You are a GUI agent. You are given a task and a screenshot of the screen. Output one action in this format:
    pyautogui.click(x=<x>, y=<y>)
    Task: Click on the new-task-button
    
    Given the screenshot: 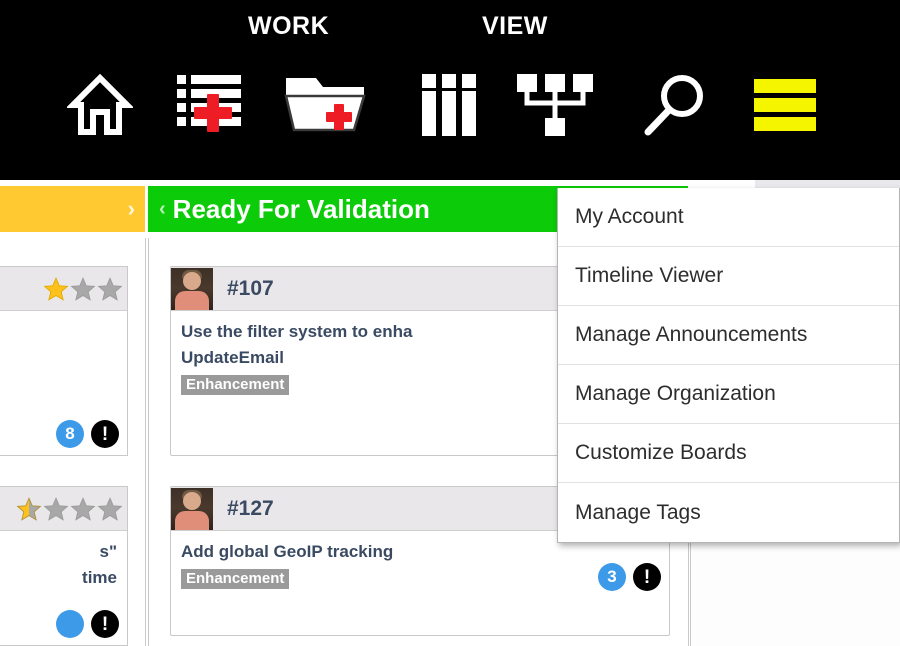 What is the action you would take?
    pyautogui.click(x=210, y=105)
    